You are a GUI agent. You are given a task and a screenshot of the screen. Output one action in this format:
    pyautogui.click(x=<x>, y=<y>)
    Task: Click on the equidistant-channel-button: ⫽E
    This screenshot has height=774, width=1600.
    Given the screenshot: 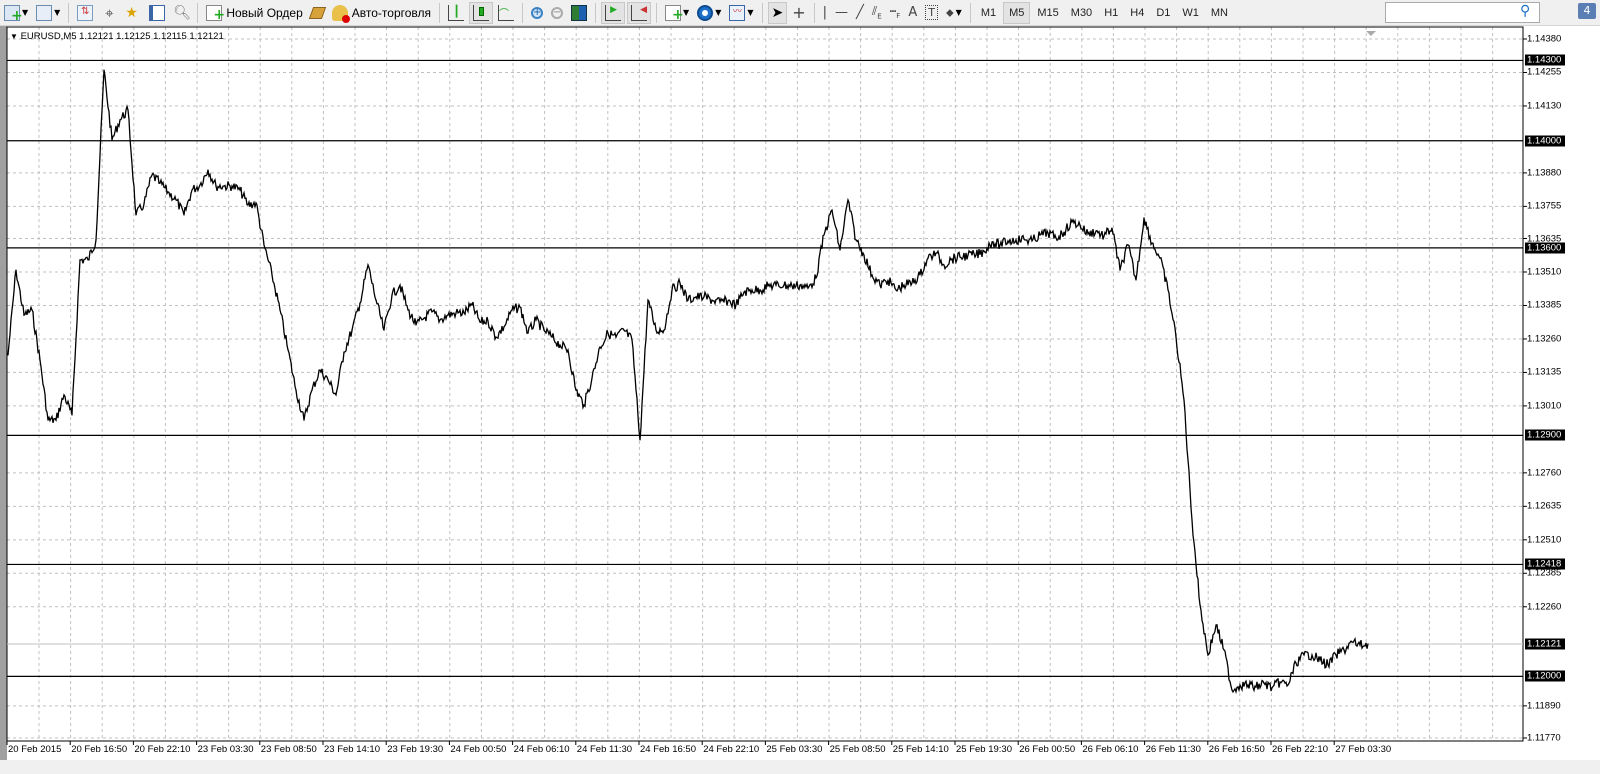 What is the action you would take?
    pyautogui.click(x=877, y=13)
    